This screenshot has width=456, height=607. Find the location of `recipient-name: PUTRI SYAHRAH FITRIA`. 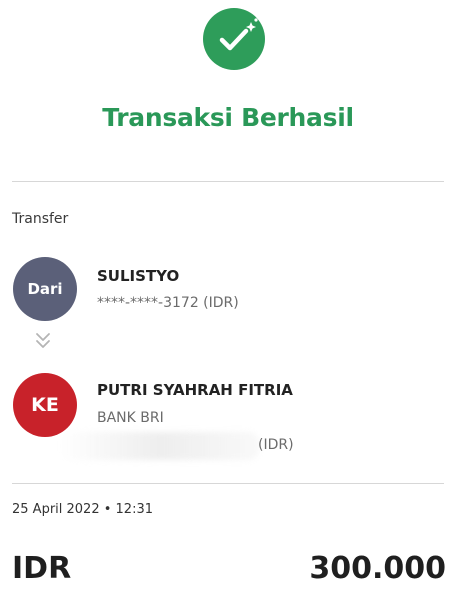

recipient-name: PUTRI SYAHRAH FITRIA is located at coordinates (195, 390).